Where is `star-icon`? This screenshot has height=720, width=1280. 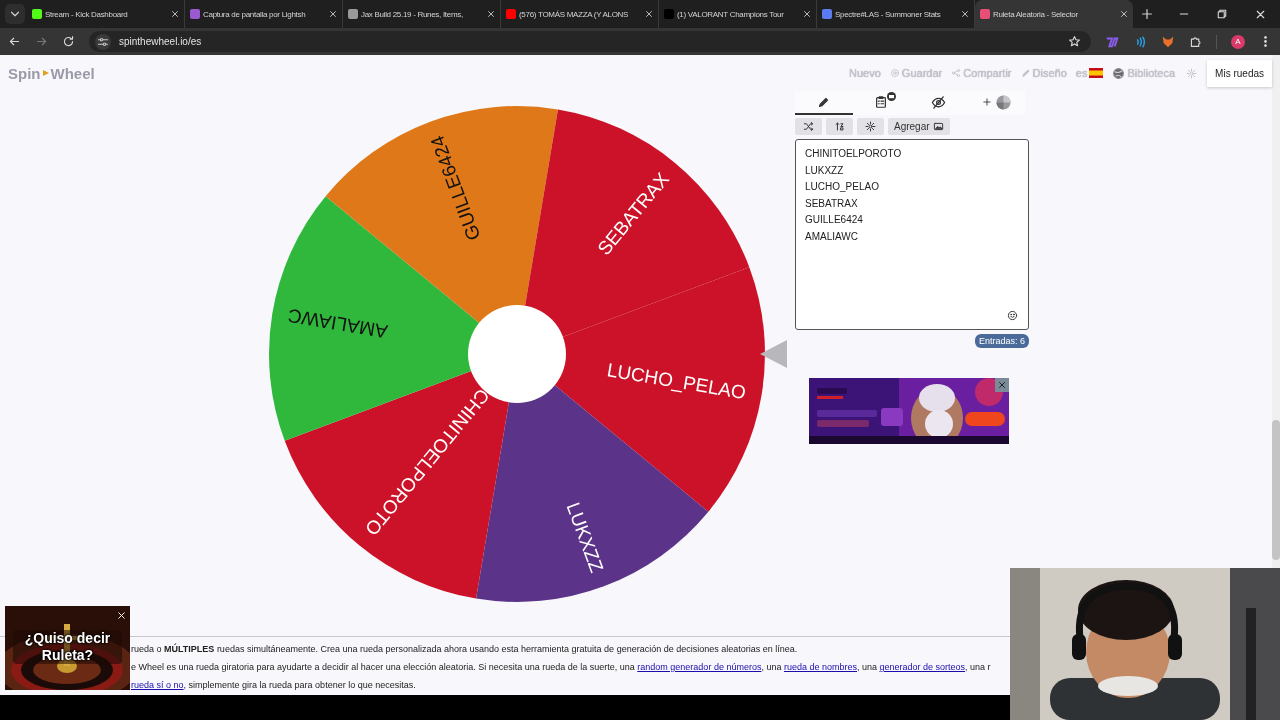 star-icon is located at coordinates (1074, 41).